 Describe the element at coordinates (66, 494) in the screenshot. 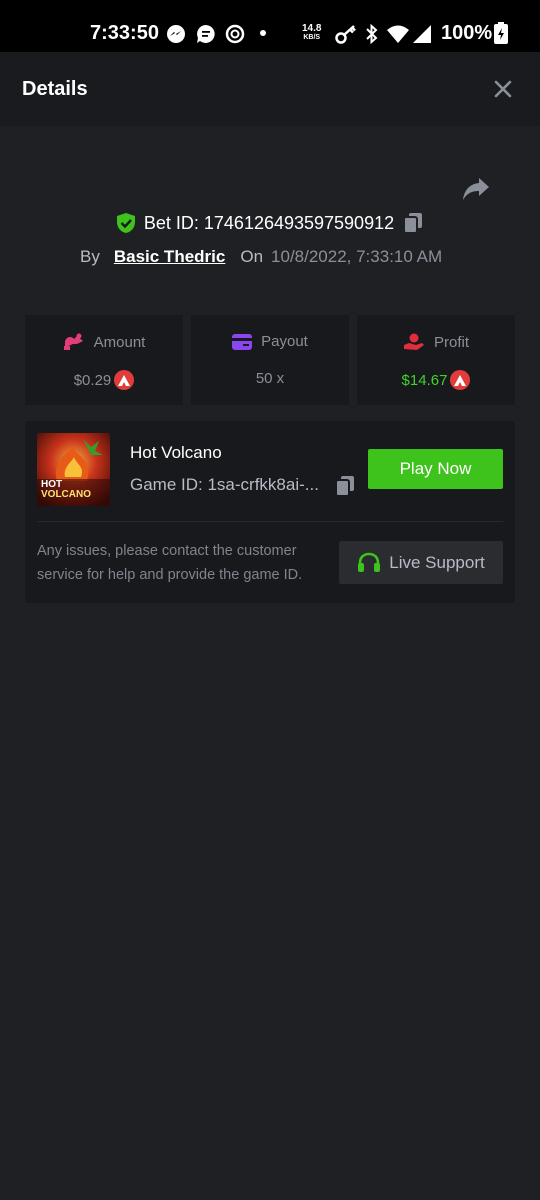

I see `thumb-text-line2: VOLCANO` at that location.